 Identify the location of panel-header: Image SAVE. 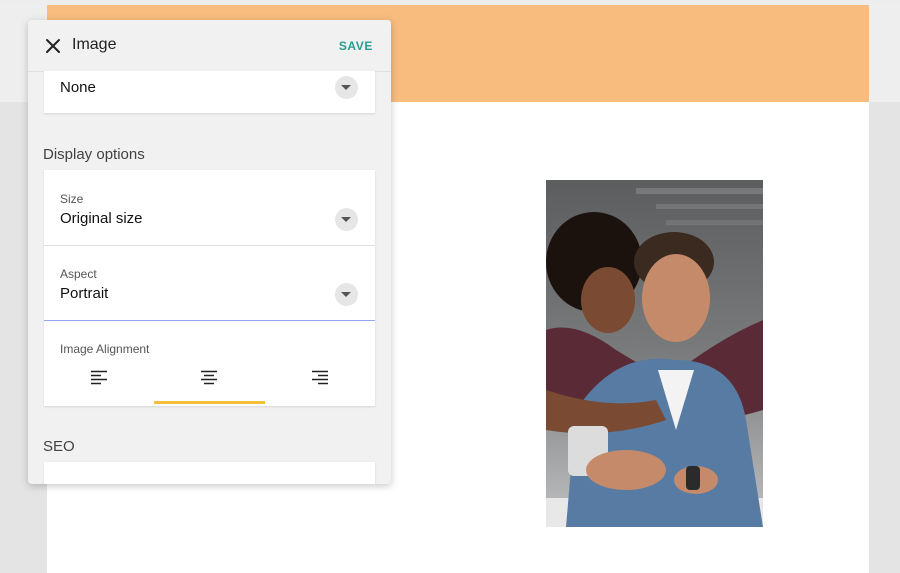
(209, 46).